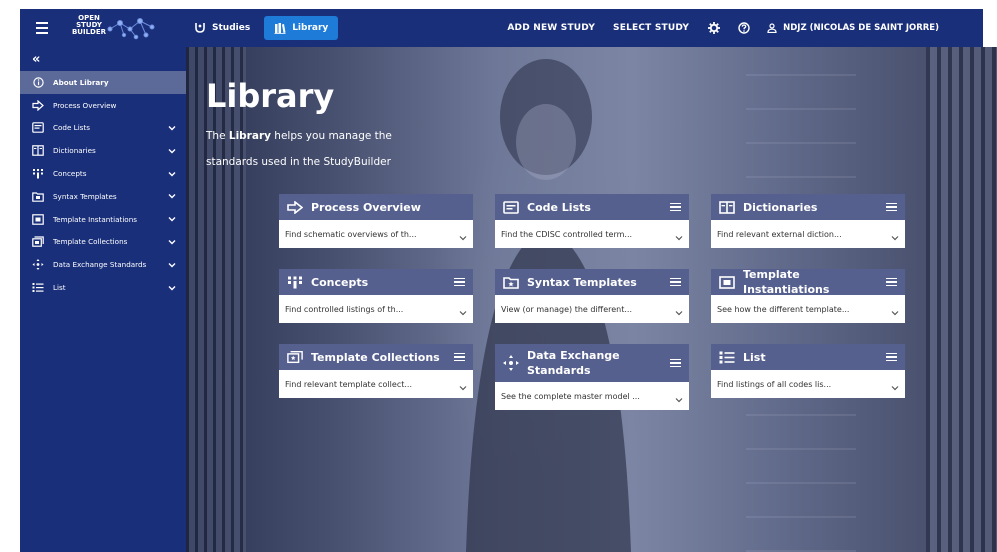 This screenshot has width=997, height=552. Describe the element at coordinates (103, 128) in the screenshot. I see `sidebar-item-code-lists: Code Lists` at that location.